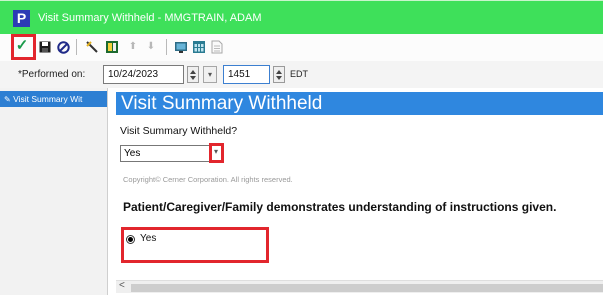 The height and width of the screenshot is (295, 603). What do you see at coordinates (133, 47) in the screenshot?
I see `up-arrow-icon: ⬆` at bounding box center [133, 47].